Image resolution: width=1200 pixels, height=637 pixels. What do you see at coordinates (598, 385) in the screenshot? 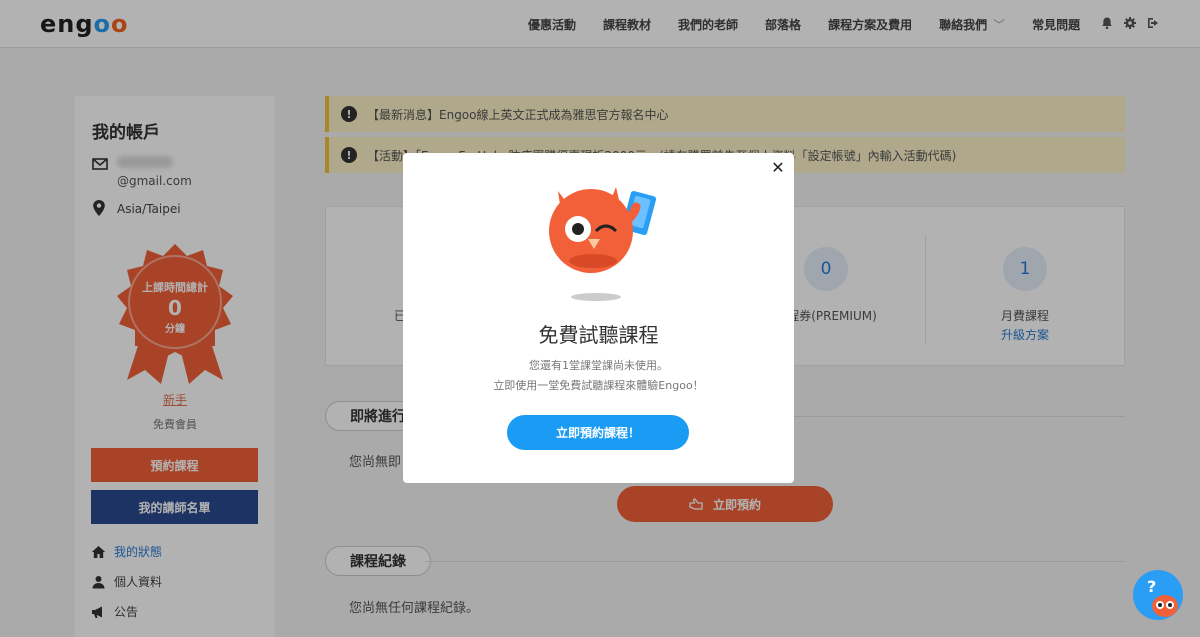
I see `modal-message-2: 立即使用一堂免費試聽課程來體驗Engoo！` at bounding box center [598, 385].